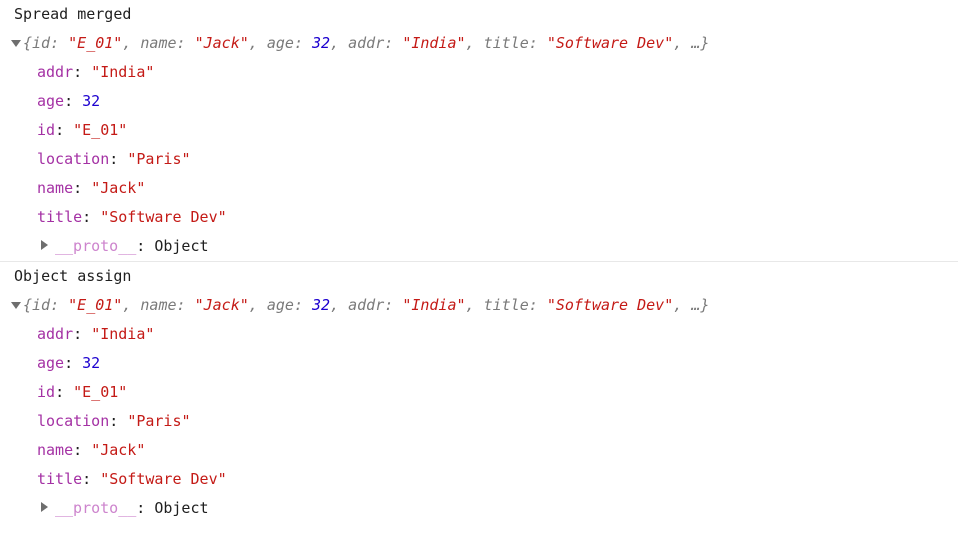  What do you see at coordinates (163, 217) in the screenshot?
I see `property-value: "Software Dev"` at bounding box center [163, 217].